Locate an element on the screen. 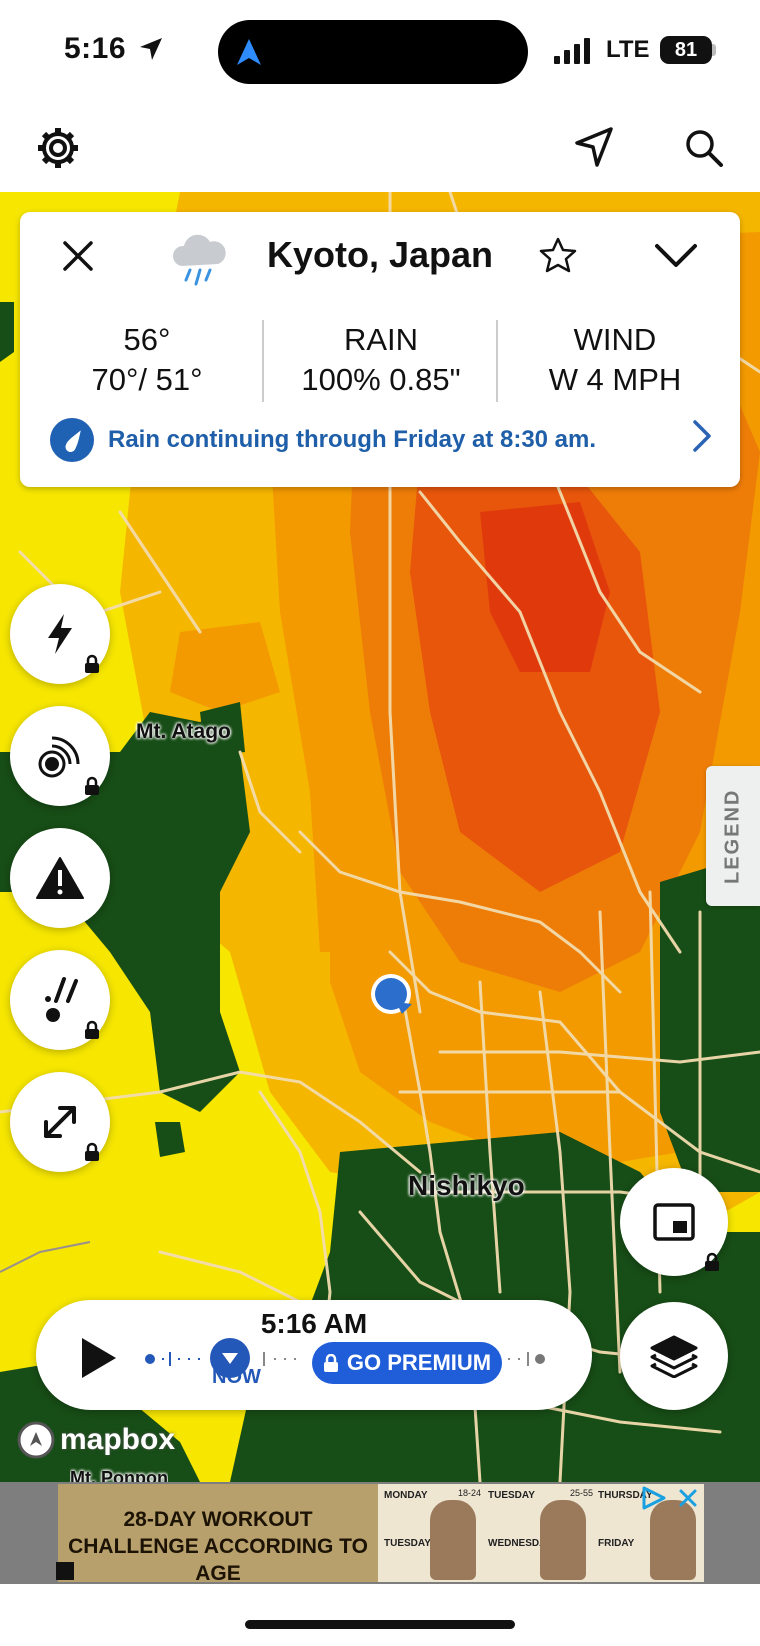 The height and width of the screenshot is (1646, 760). top-toolbar is located at coordinates (380, 148).